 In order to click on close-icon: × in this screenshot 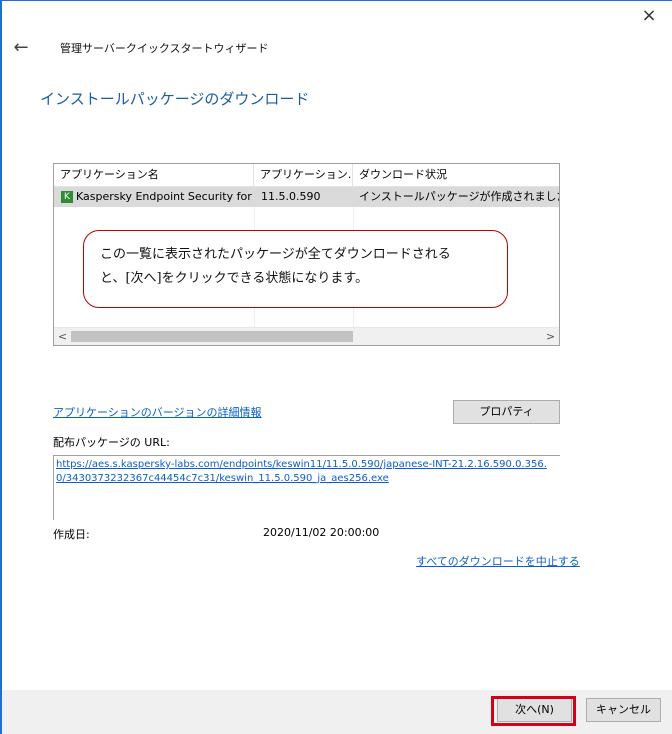, I will do `click(649, 15)`.